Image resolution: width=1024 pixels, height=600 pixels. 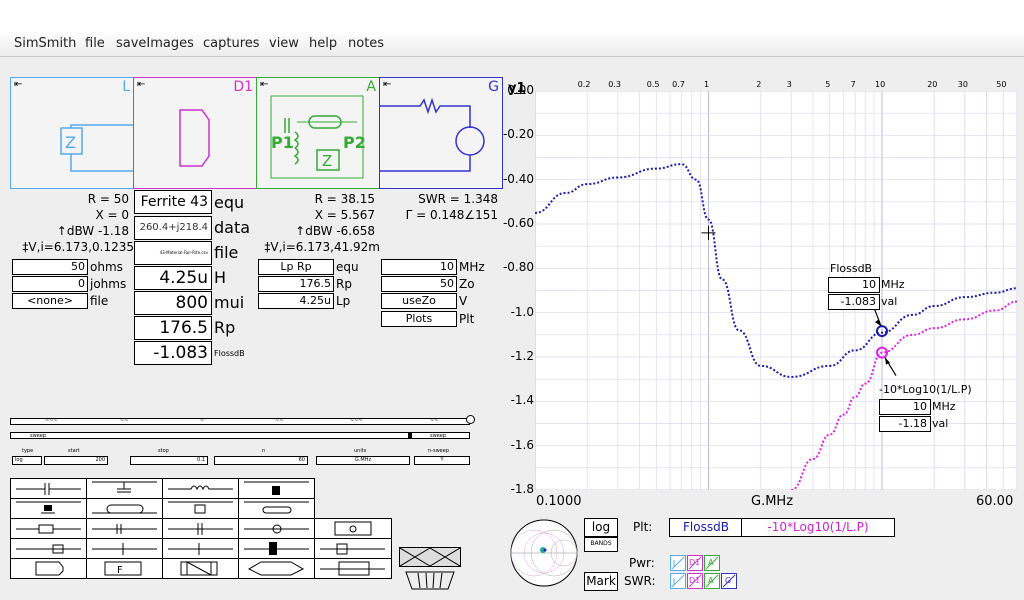 What do you see at coordinates (601, 581) in the screenshot?
I see `mark-button: Mark` at bounding box center [601, 581].